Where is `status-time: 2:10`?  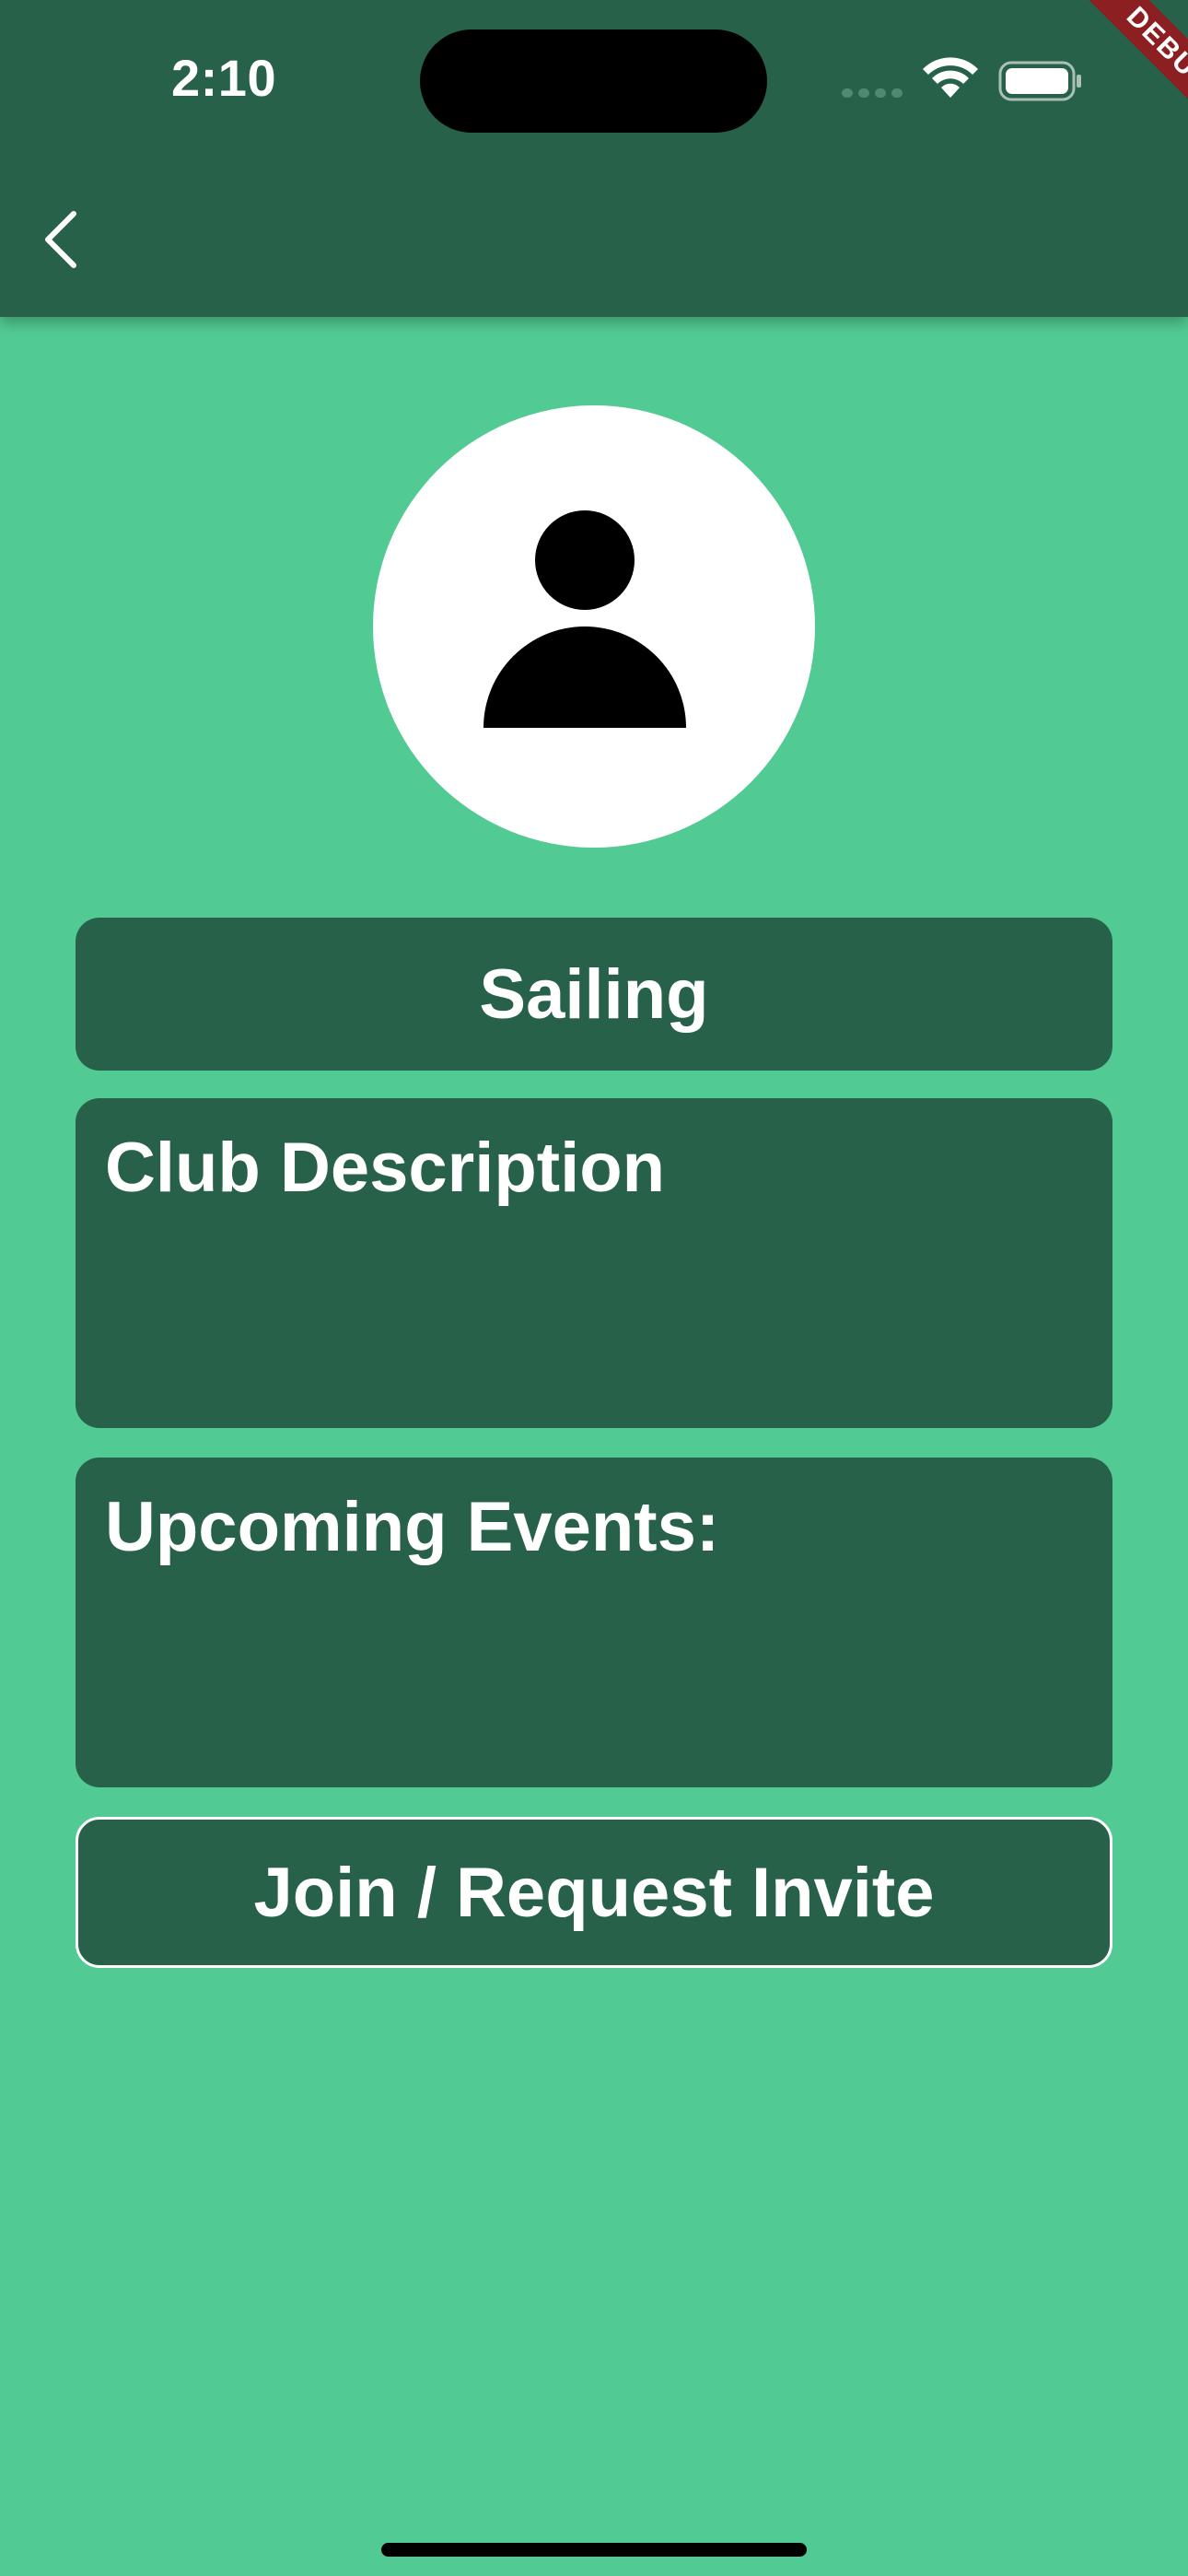 status-time: 2:10 is located at coordinates (224, 78).